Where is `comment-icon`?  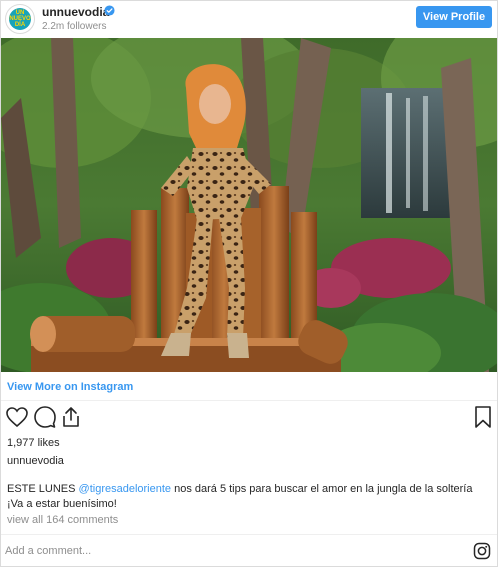 comment-icon is located at coordinates (45, 417).